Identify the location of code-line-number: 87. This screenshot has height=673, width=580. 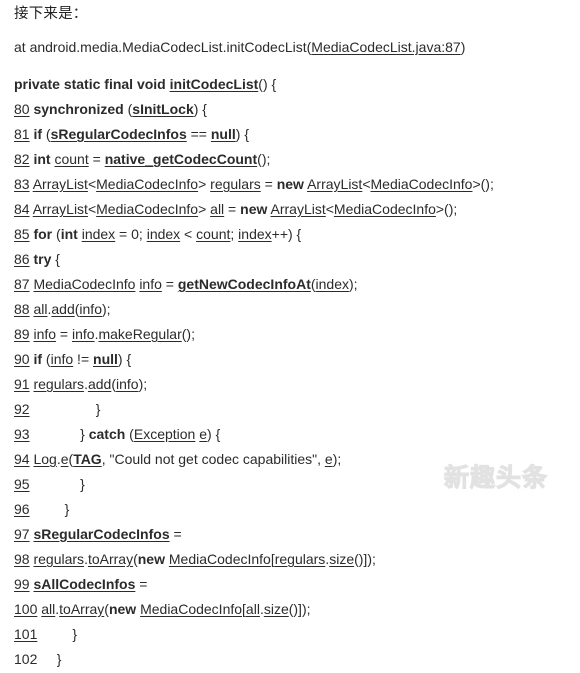
(22, 284).